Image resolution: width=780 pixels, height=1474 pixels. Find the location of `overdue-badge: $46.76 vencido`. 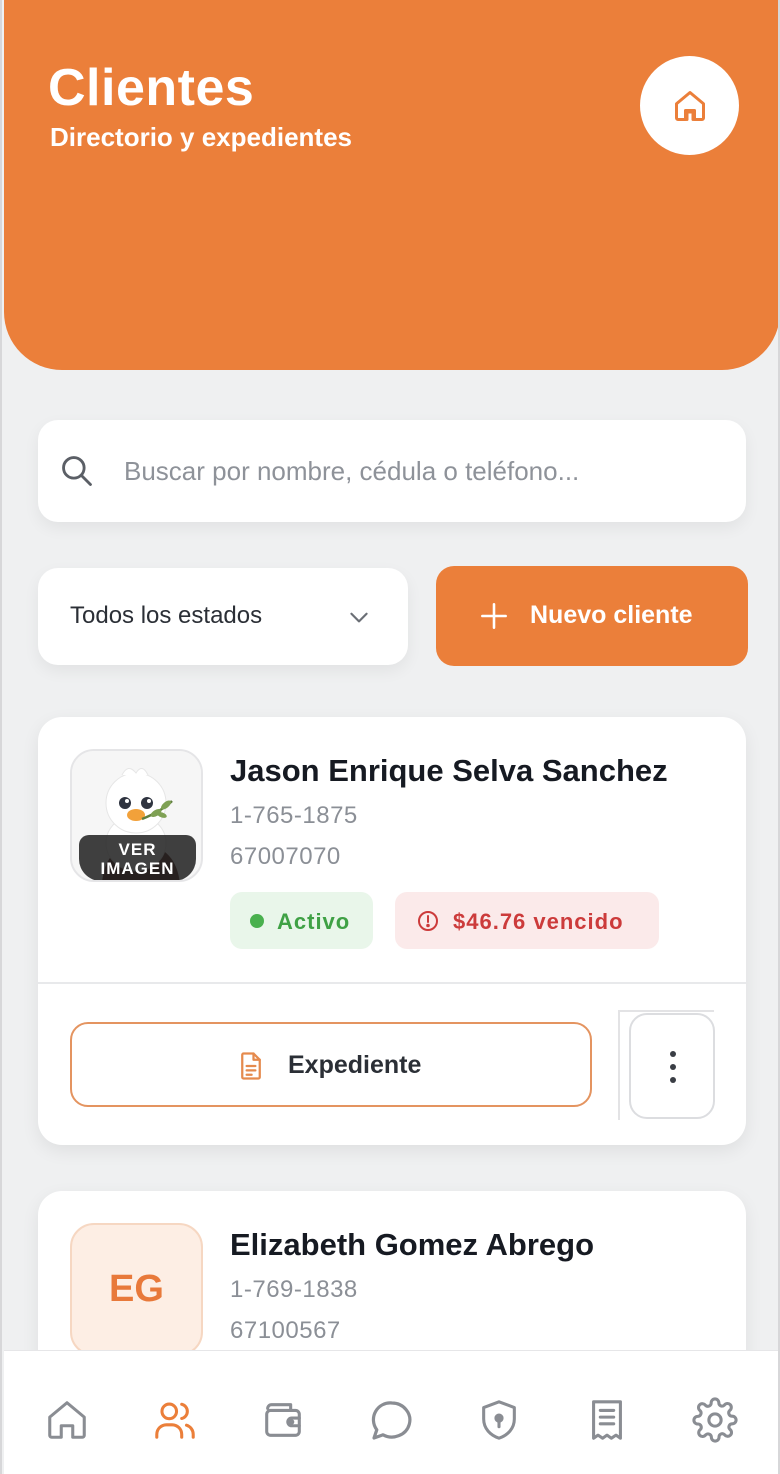

overdue-badge: $46.76 vencido is located at coordinates (527, 920).